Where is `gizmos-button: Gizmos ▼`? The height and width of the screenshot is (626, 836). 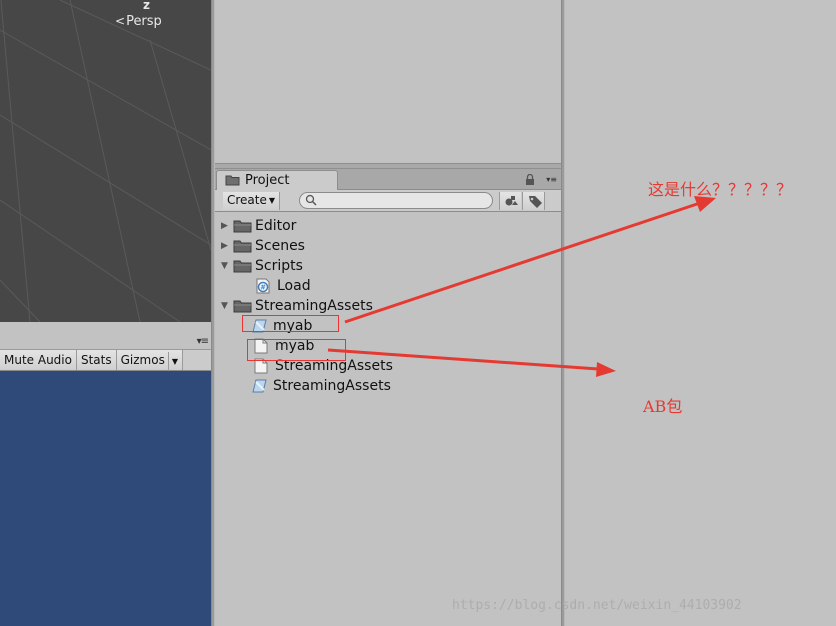 gizmos-button: Gizmos ▼ is located at coordinates (149, 361).